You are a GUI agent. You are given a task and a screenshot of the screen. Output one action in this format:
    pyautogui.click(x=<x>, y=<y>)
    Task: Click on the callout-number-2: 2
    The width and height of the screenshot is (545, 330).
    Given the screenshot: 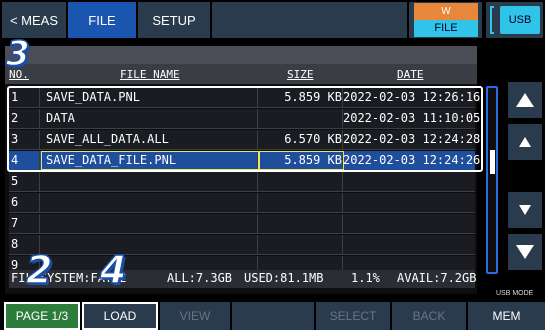 What is the action you would take?
    pyautogui.click(x=39, y=270)
    